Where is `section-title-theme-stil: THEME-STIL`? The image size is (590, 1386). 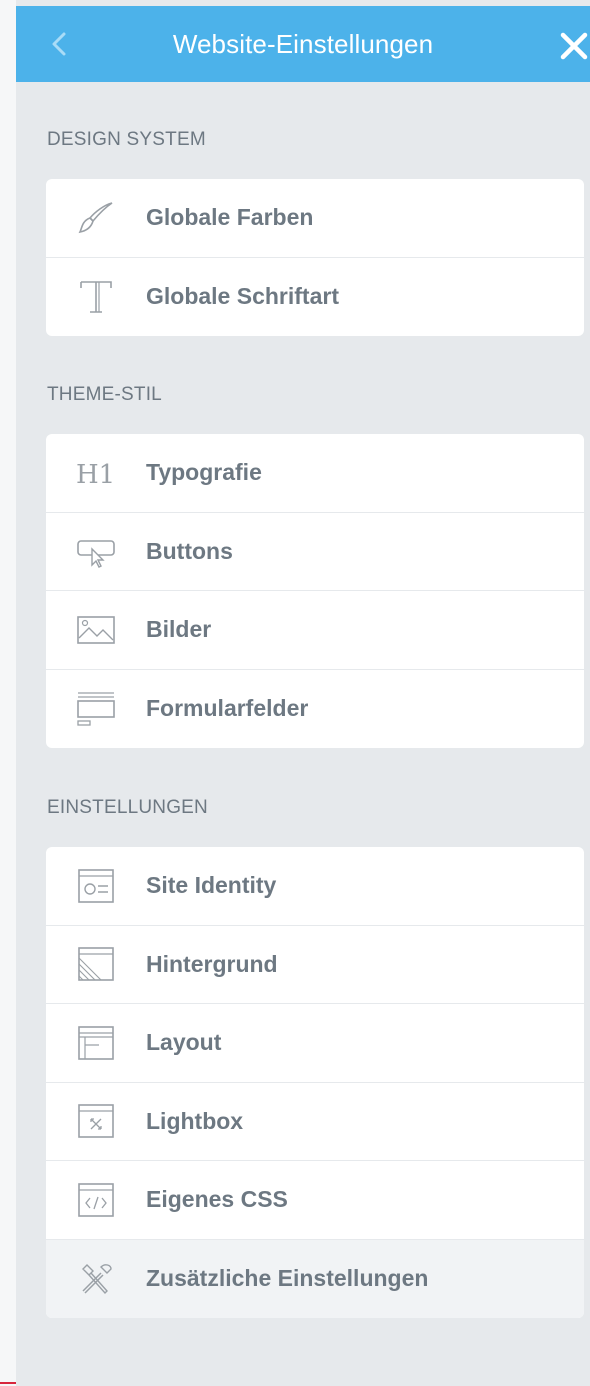
section-title-theme-stil: THEME-STIL is located at coordinates (104, 394).